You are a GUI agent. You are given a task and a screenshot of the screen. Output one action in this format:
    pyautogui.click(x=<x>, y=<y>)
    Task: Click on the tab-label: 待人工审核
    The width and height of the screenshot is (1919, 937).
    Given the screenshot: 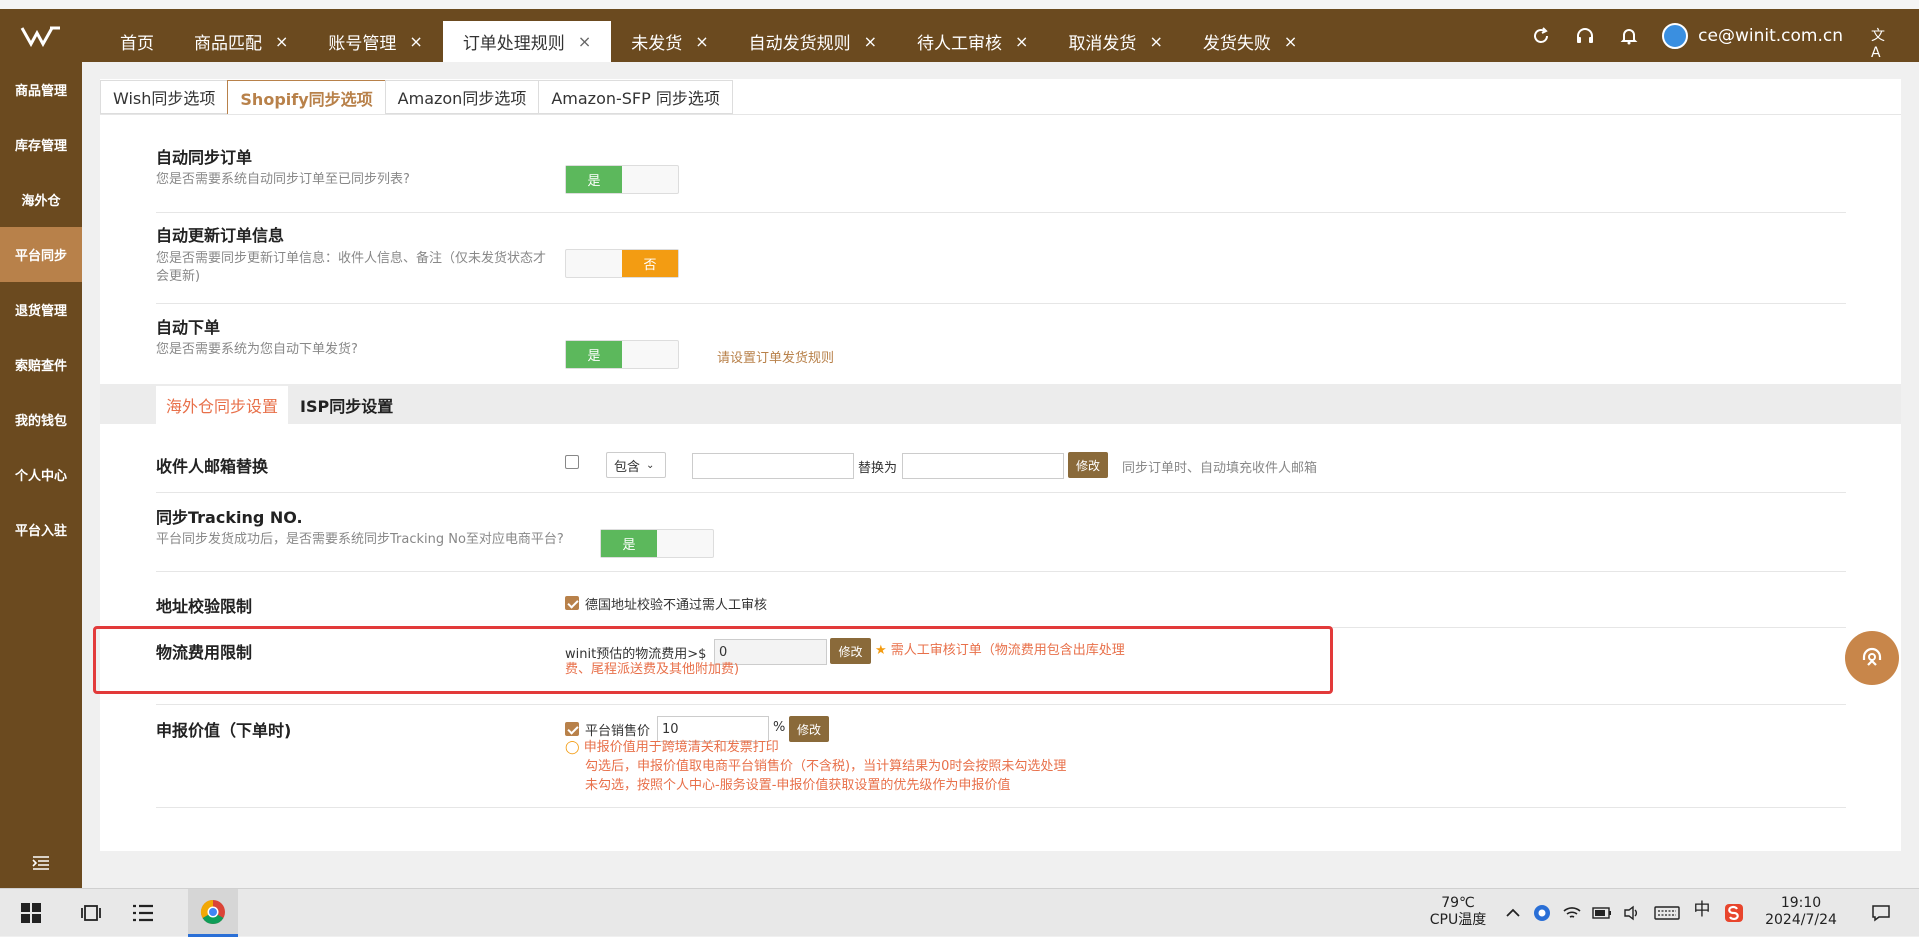 What is the action you would take?
    pyautogui.click(x=960, y=44)
    